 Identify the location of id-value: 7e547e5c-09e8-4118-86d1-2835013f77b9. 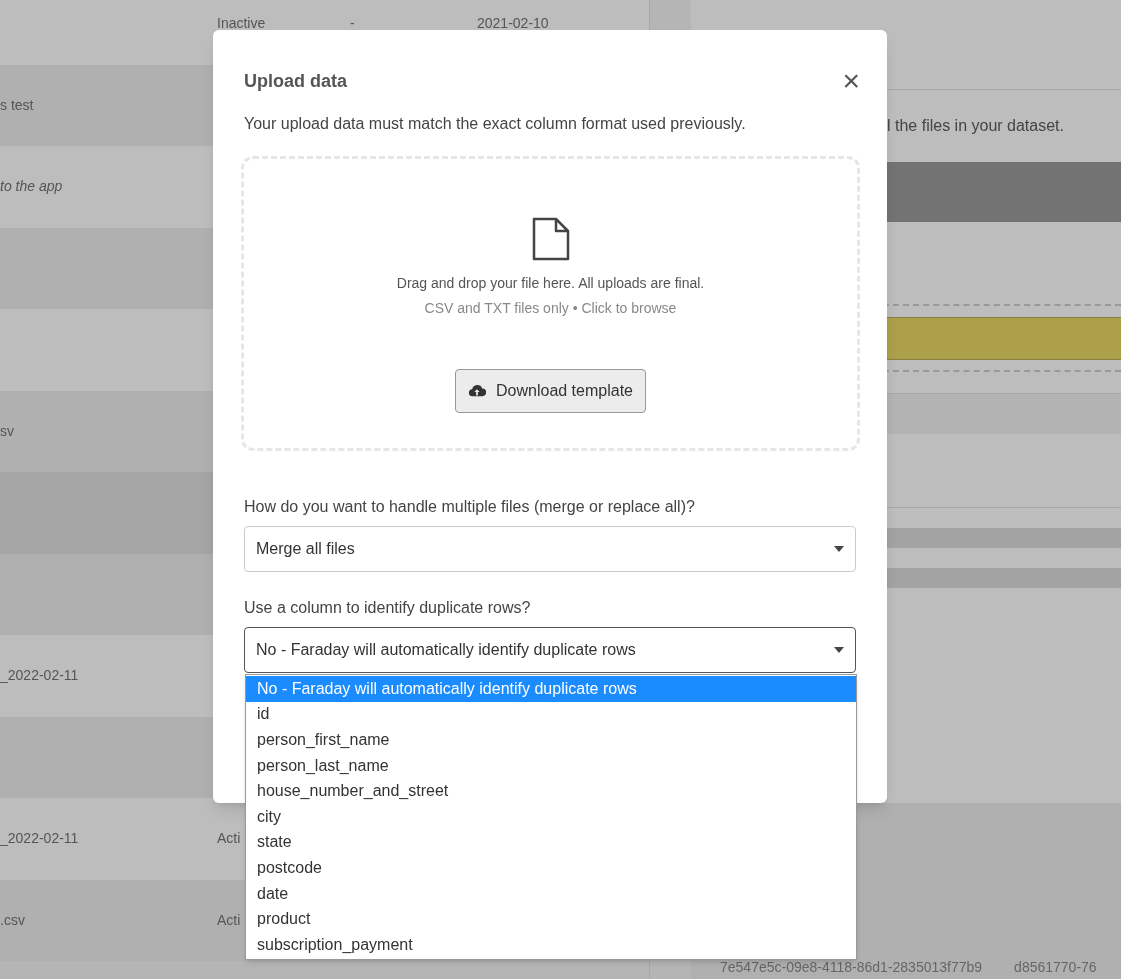
(851, 967).